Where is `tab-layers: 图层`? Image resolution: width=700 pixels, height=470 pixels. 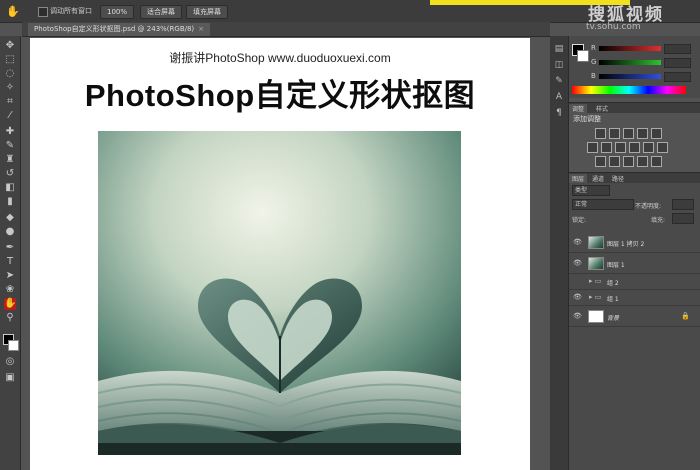
tab-layers: 图层 is located at coordinates (578, 178).